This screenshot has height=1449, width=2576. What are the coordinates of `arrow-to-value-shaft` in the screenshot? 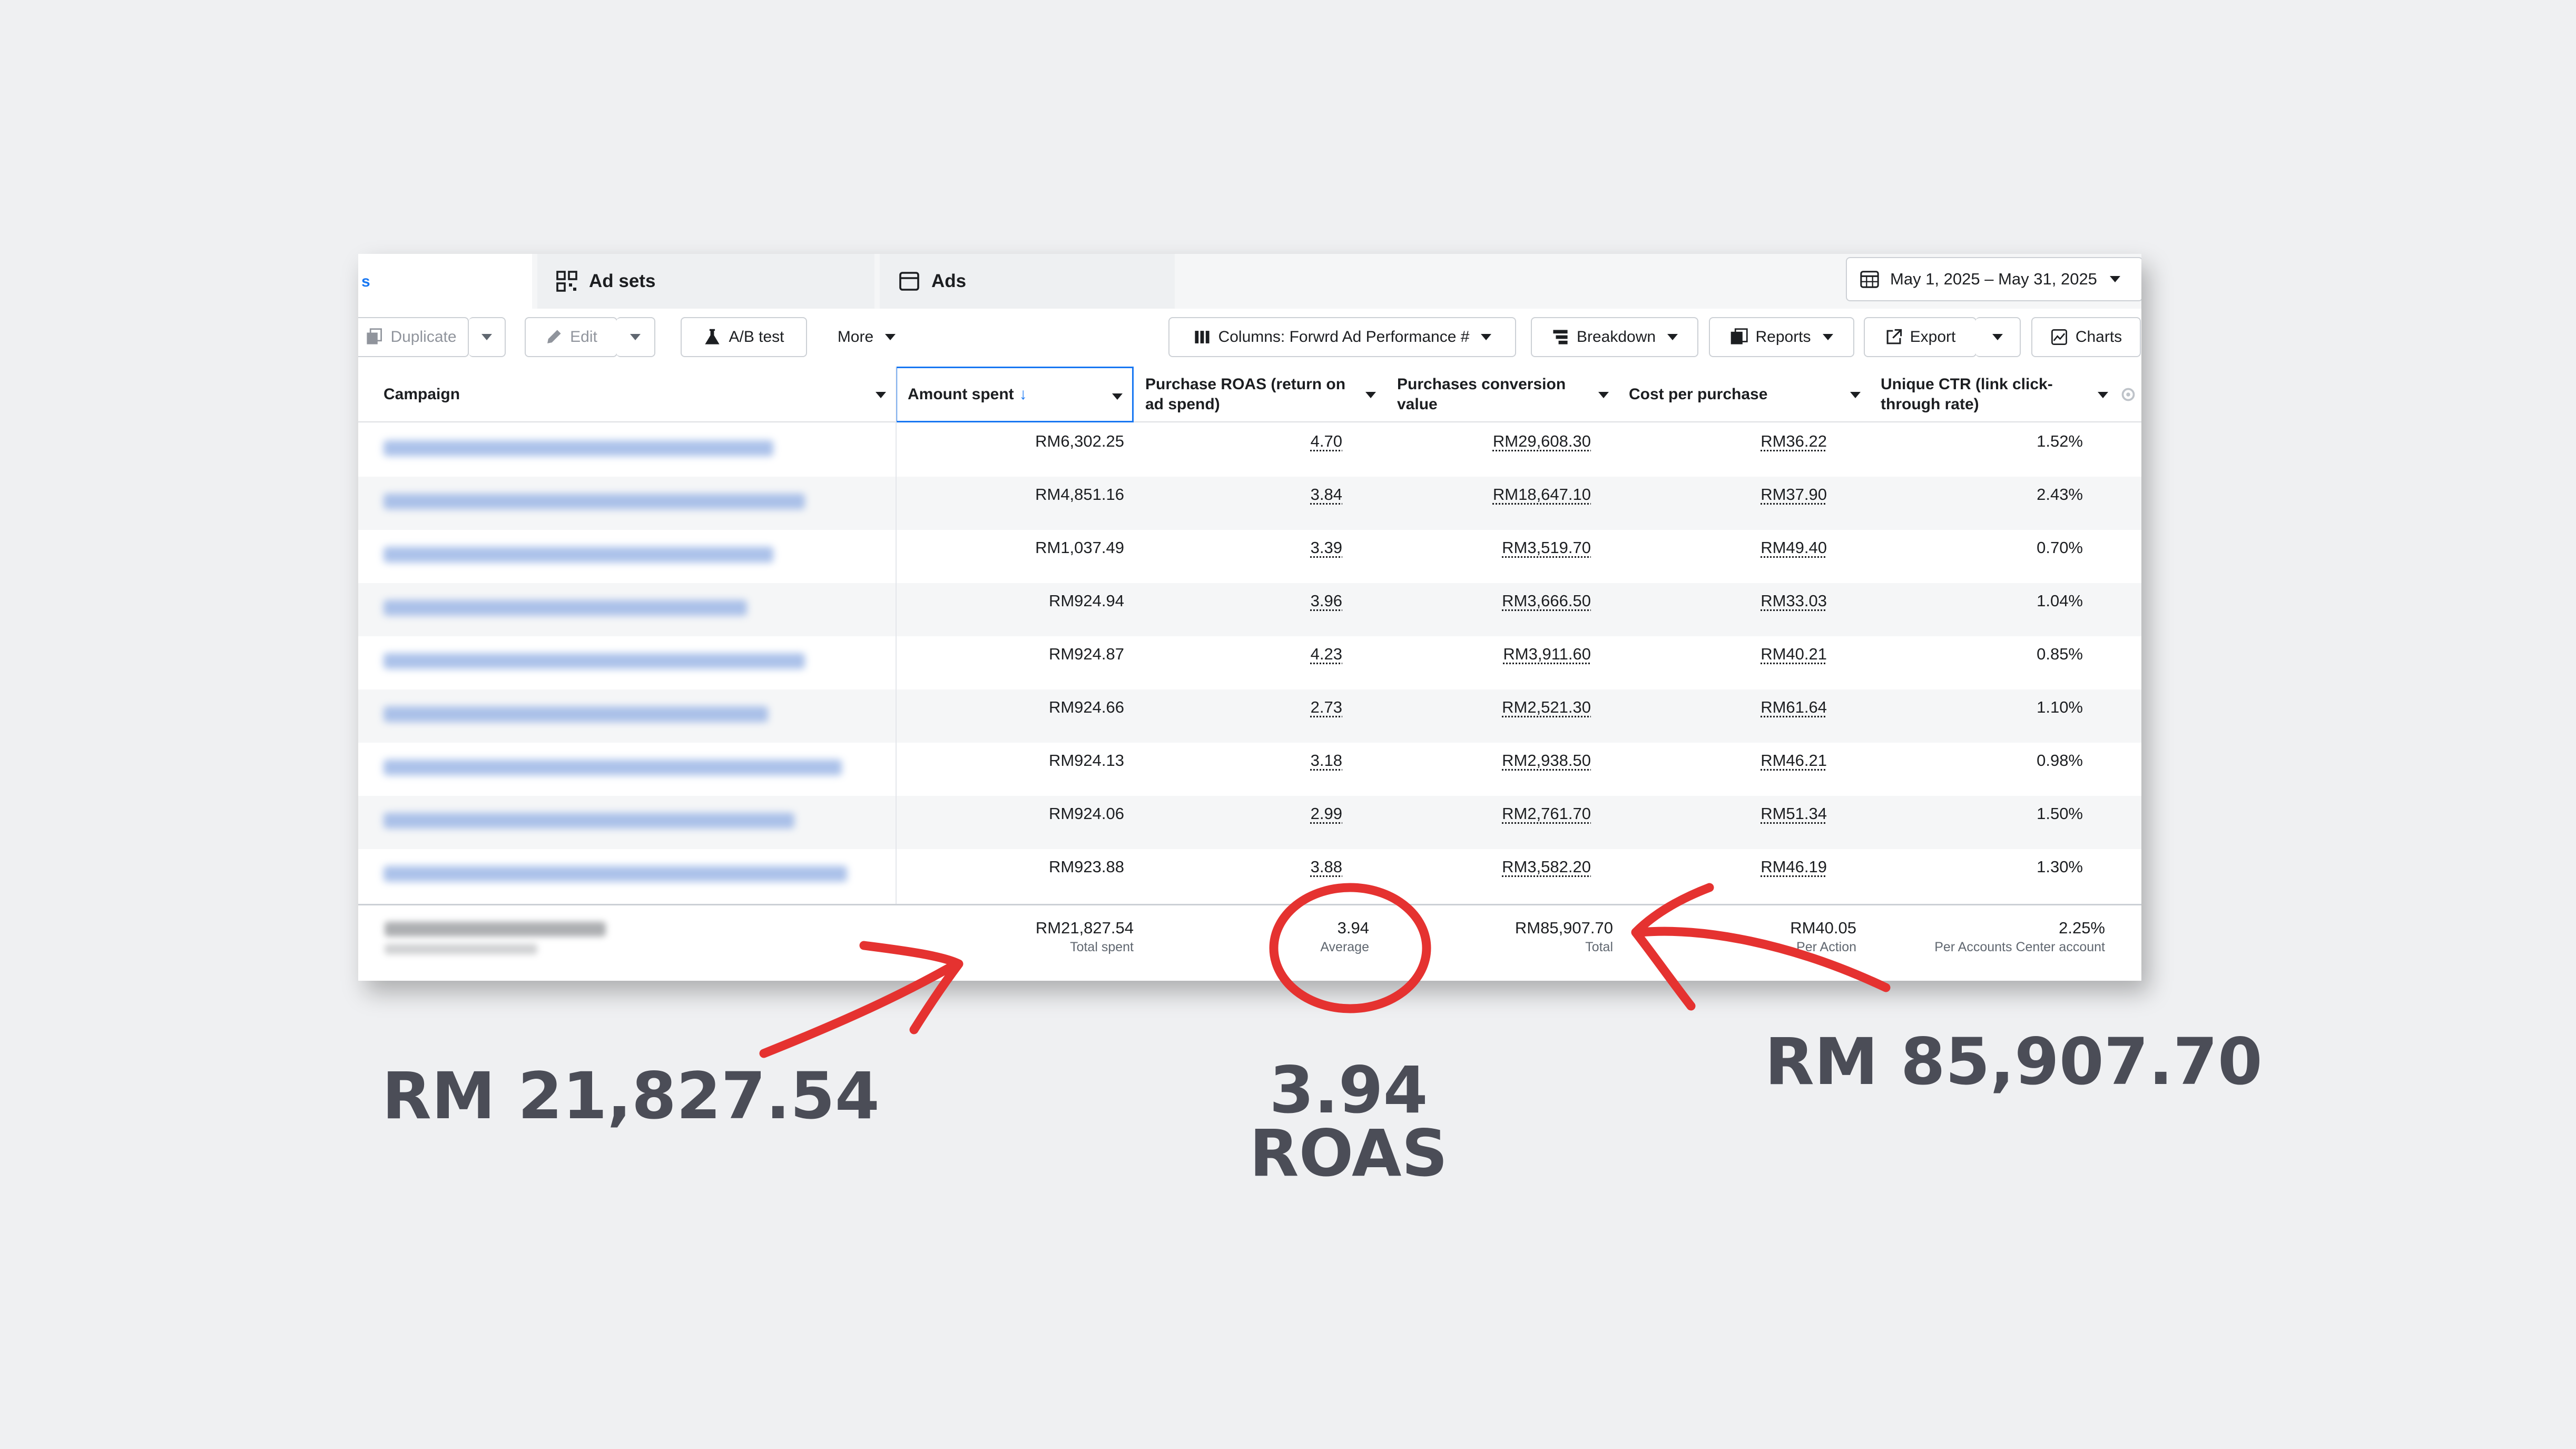 It's located at (1764, 959).